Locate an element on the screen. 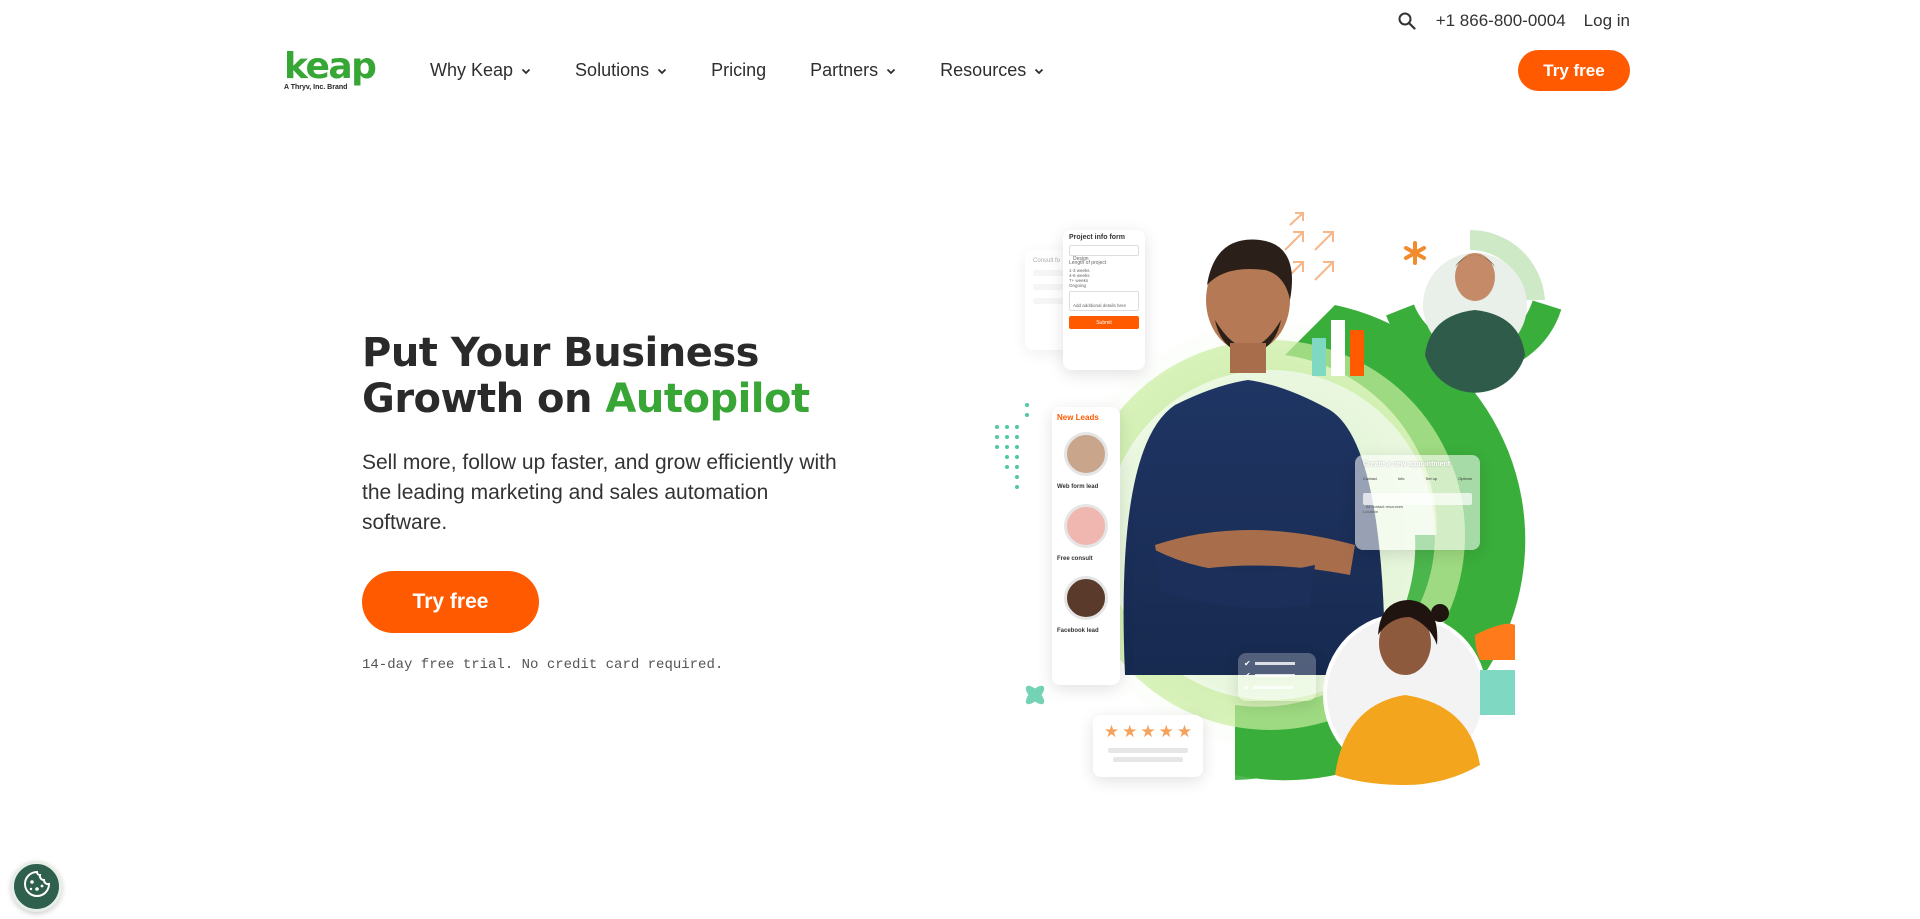 This screenshot has width=1920, height=919. cookie-settings-button is located at coordinates (36, 886).